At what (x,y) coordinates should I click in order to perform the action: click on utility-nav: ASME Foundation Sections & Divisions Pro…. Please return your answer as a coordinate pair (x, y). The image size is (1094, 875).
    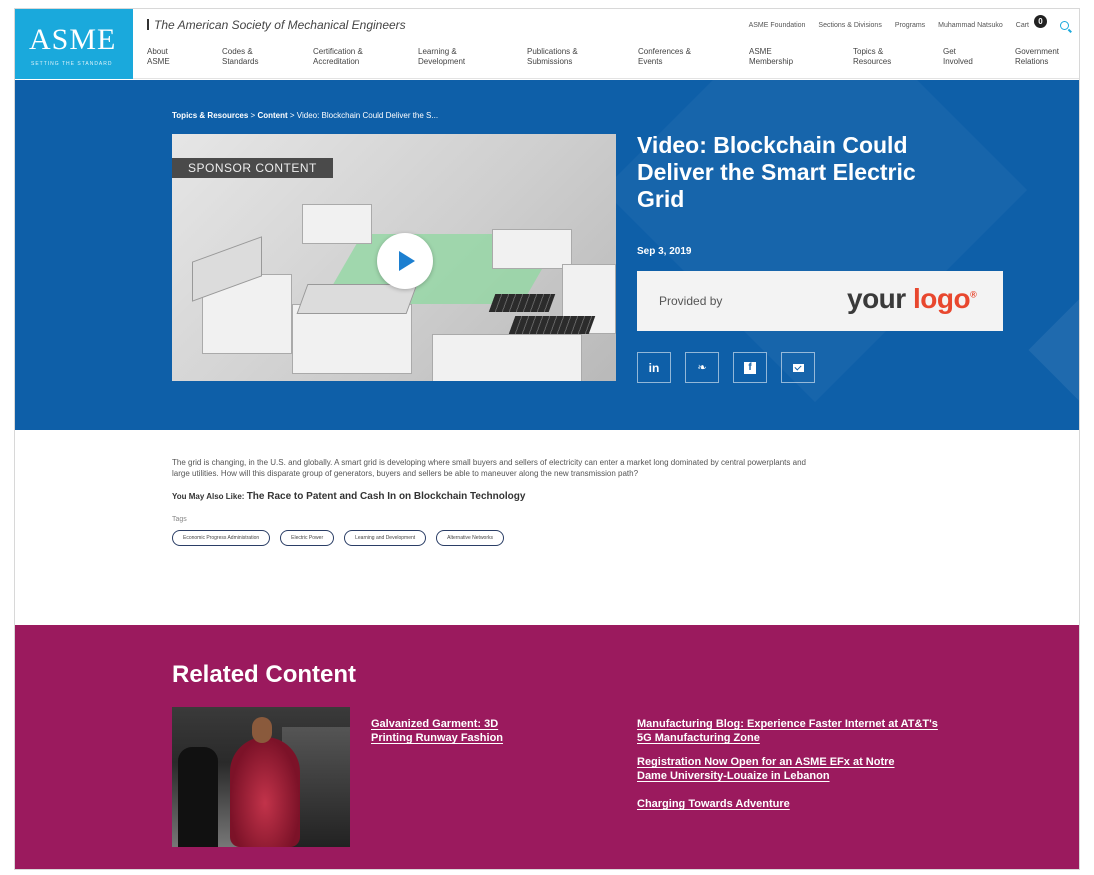
    Looking at the image, I should click on (909, 22).